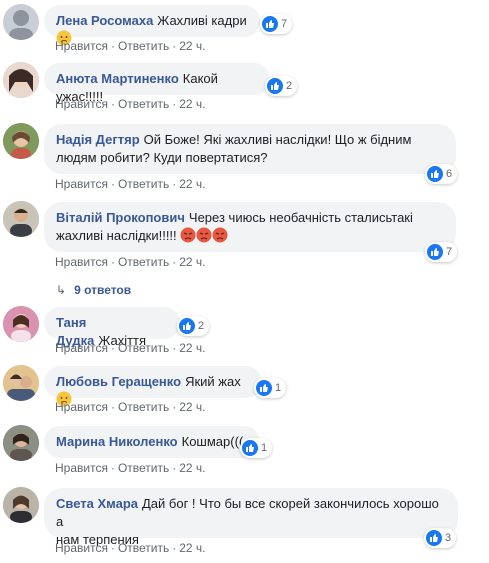 This screenshot has width=489, height=563. What do you see at coordinates (112, 327) in the screenshot?
I see `comment-bubble: Таня Дудка Жахіття` at bounding box center [112, 327].